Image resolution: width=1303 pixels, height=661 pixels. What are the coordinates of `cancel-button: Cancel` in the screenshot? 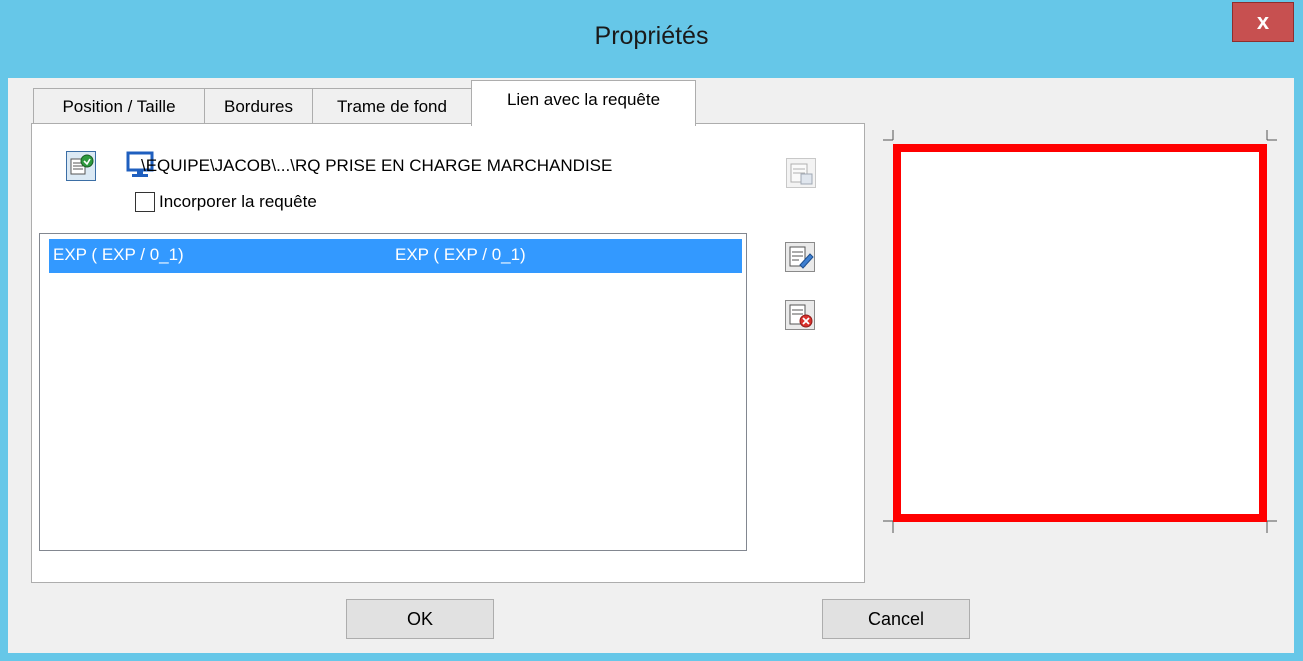 It's located at (896, 619).